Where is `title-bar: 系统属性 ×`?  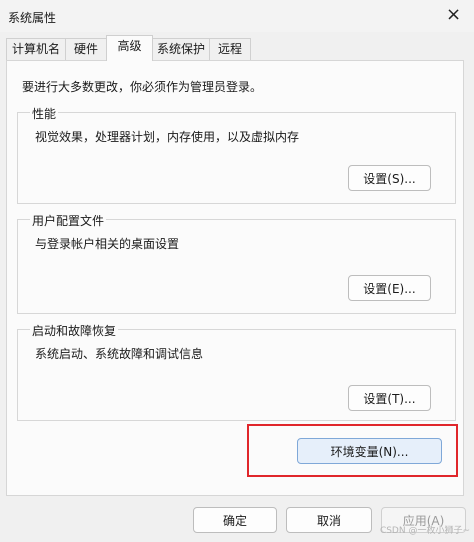
title-bar: 系统属性 × is located at coordinates (237, 16).